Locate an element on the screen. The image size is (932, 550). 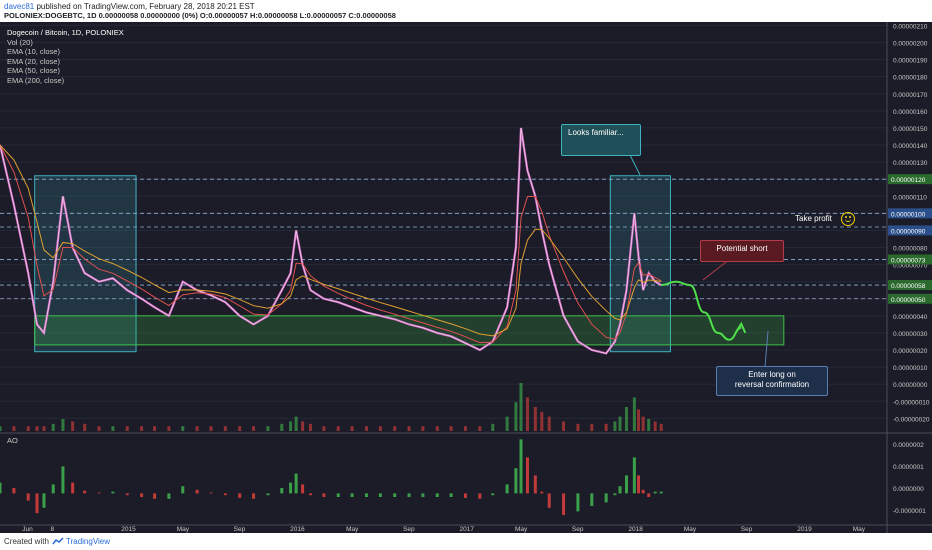
y-tick-label: 0.00000190 is located at coordinates (910, 61).